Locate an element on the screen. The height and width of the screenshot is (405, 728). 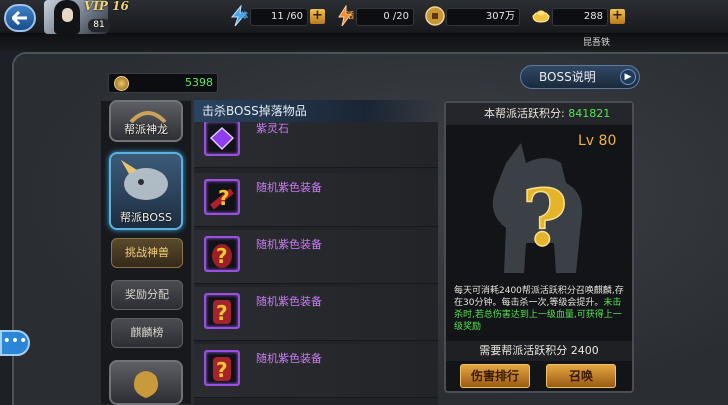
score-coin-icon is located at coordinates (121, 83).